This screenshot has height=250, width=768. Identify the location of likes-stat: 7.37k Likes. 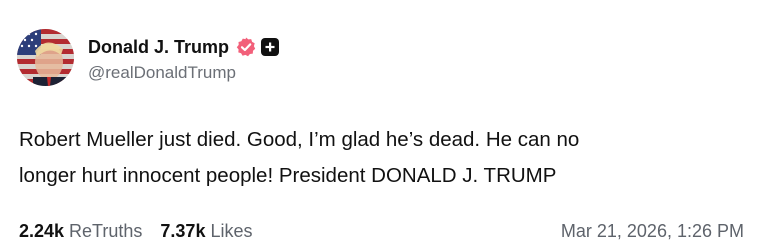
(206, 231).